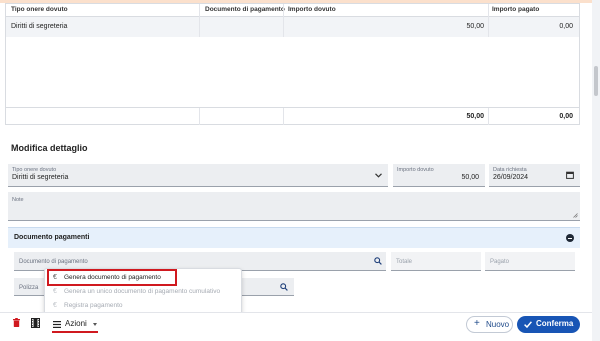  Describe the element at coordinates (511, 177) in the screenshot. I see `data-richiesta-value: 26/09/2024` at that location.